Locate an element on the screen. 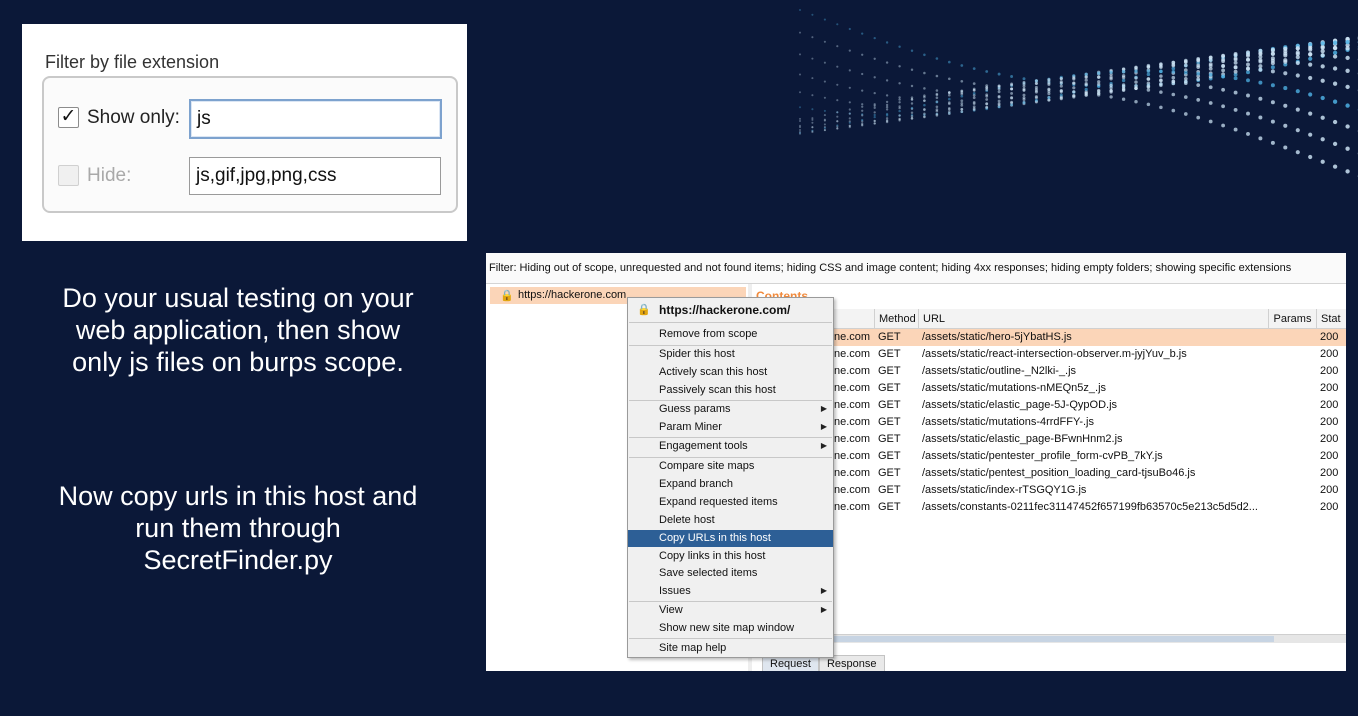 Image resolution: width=1358 pixels, height=716 pixels. hide-checkbox is located at coordinates (68, 175).